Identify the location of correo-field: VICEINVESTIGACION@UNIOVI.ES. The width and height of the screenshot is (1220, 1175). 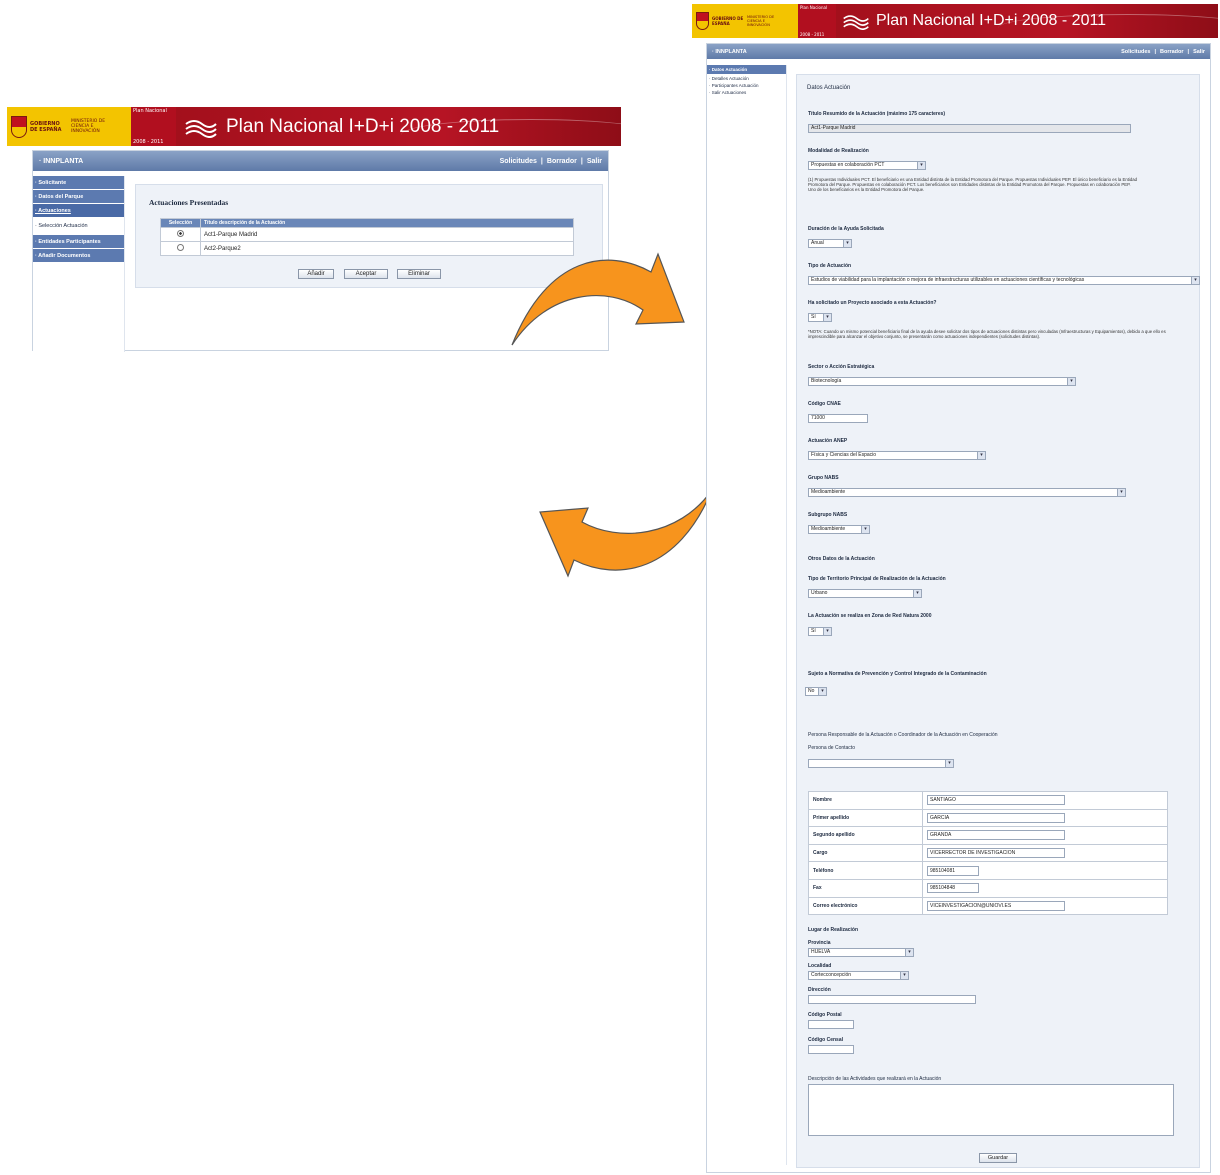
(996, 905).